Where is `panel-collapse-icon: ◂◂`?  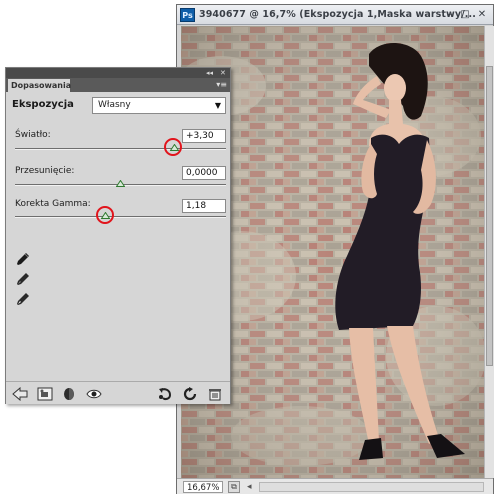 panel-collapse-icon: ◂◂ is located at coordinates (209, 73).